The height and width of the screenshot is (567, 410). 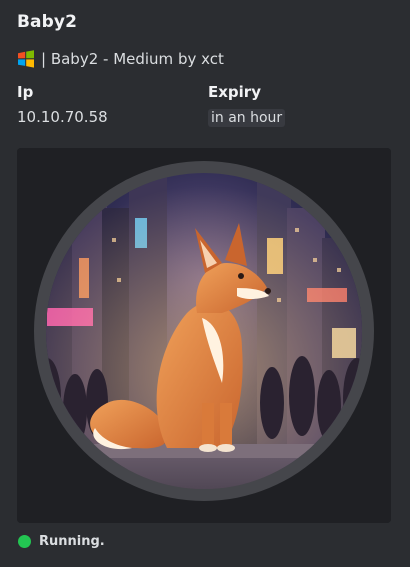 What do you see at coordinates (234, 92) in the screenshot?
I see `field-expiry-name: Expiry` at bounding box center [234, 92].